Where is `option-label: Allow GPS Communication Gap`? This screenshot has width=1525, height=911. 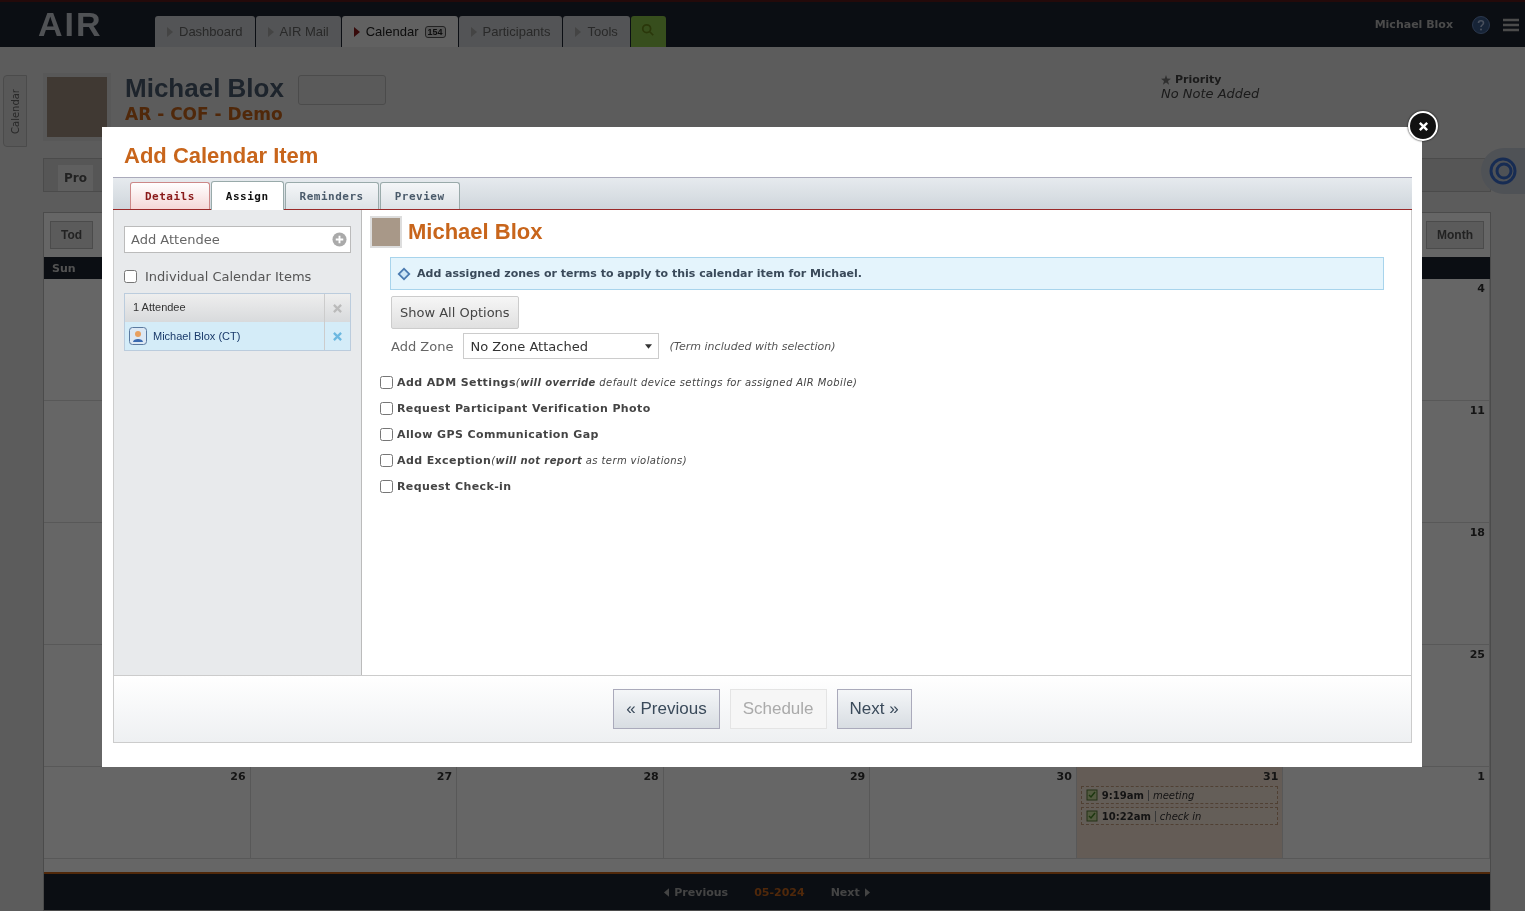 option-label: Allow GPS Communication Gap is located at coordinates (498, 434).